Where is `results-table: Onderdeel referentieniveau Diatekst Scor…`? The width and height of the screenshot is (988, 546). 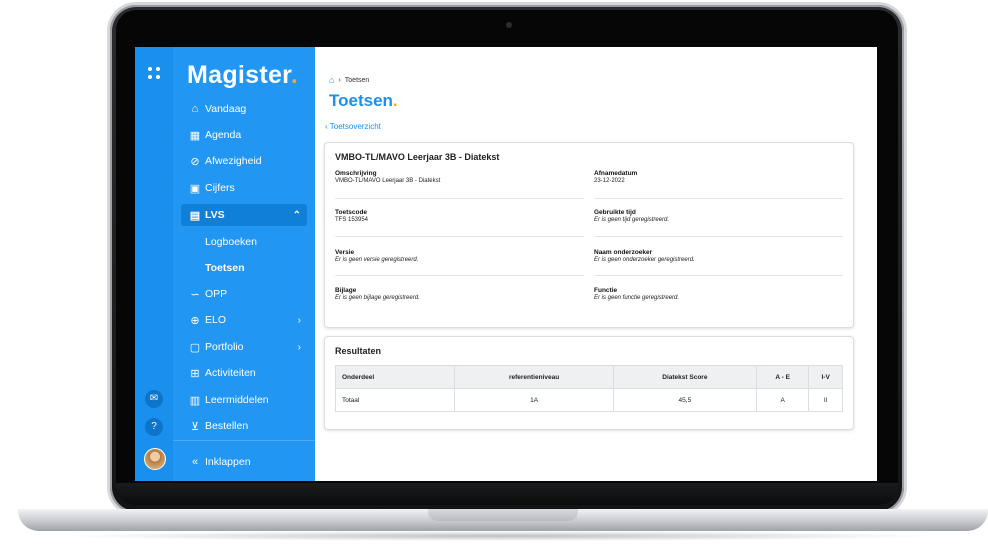
results-table: Onderdeel referentieniveau Diatekst Scor… is located at coordinates (588, 388).